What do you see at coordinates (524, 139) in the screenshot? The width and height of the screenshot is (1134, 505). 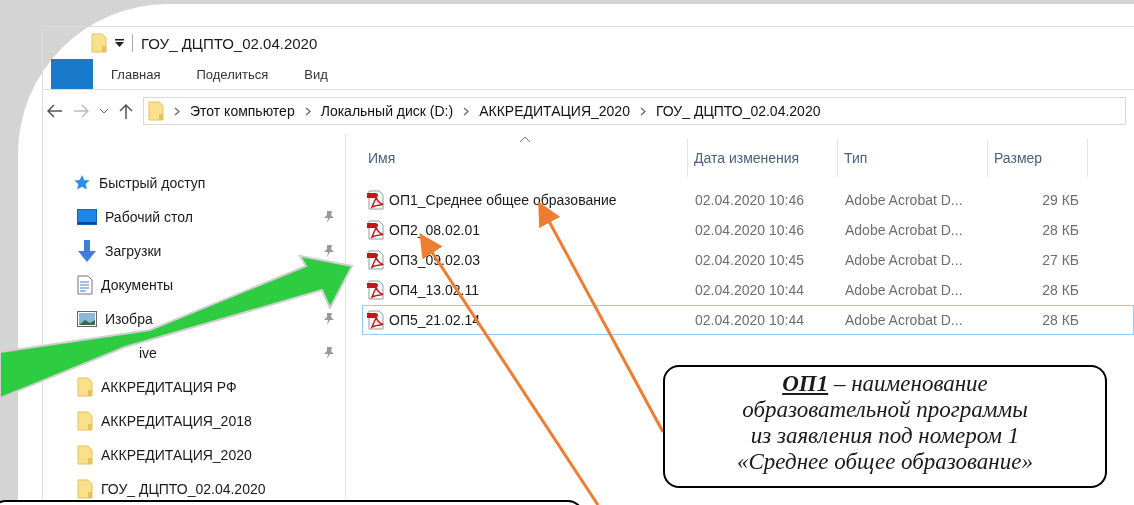 I see `sort-caret-icon` at bounding box center [524, 139].